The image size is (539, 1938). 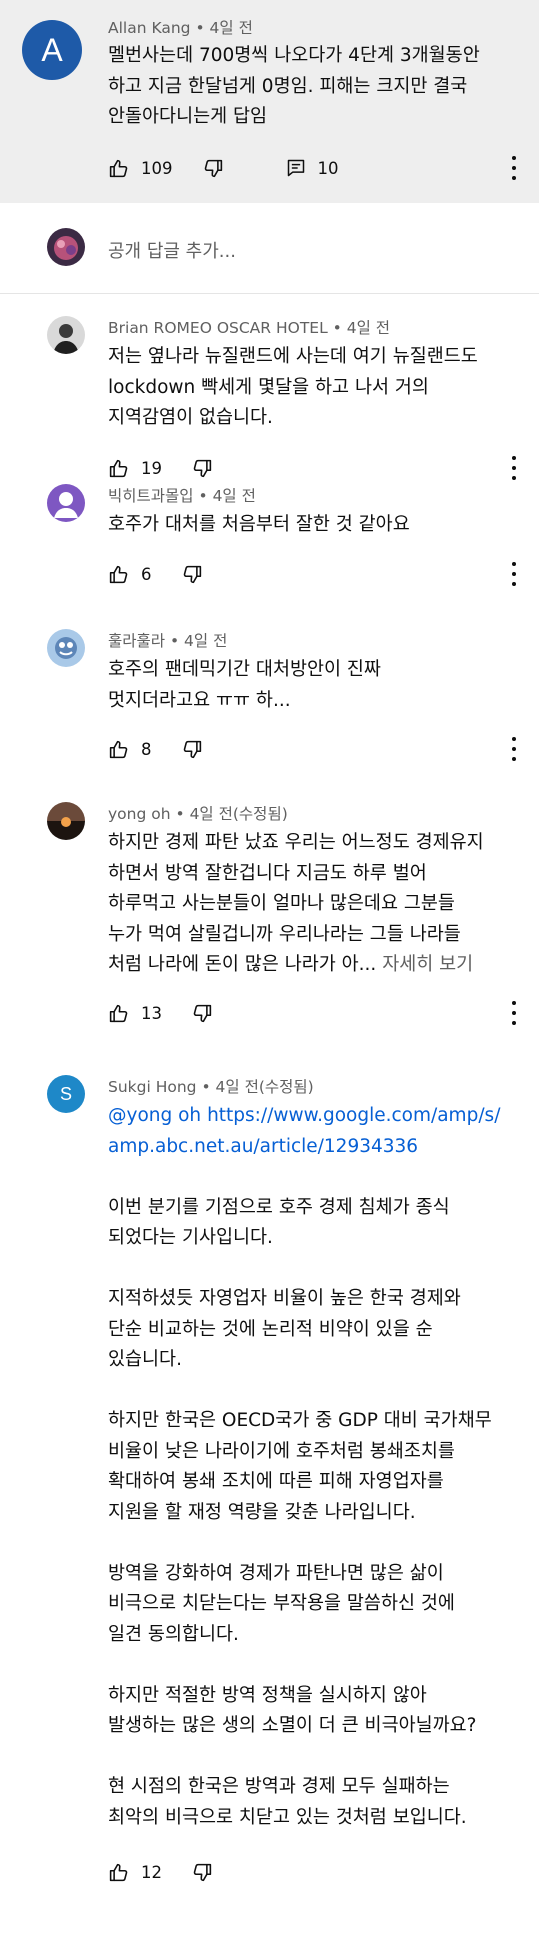 I want to click on author-name: 빅히트과몰입, so click(x=151, y=496).